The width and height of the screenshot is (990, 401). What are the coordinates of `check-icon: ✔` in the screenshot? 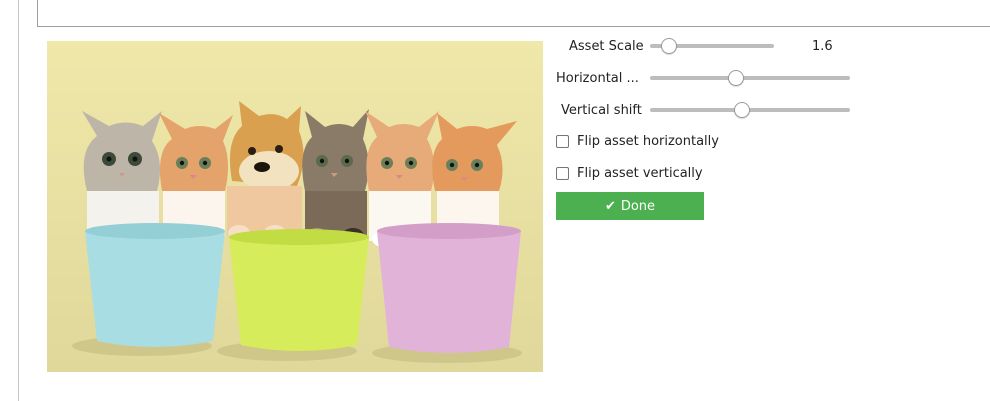 It's located at (610, 206).